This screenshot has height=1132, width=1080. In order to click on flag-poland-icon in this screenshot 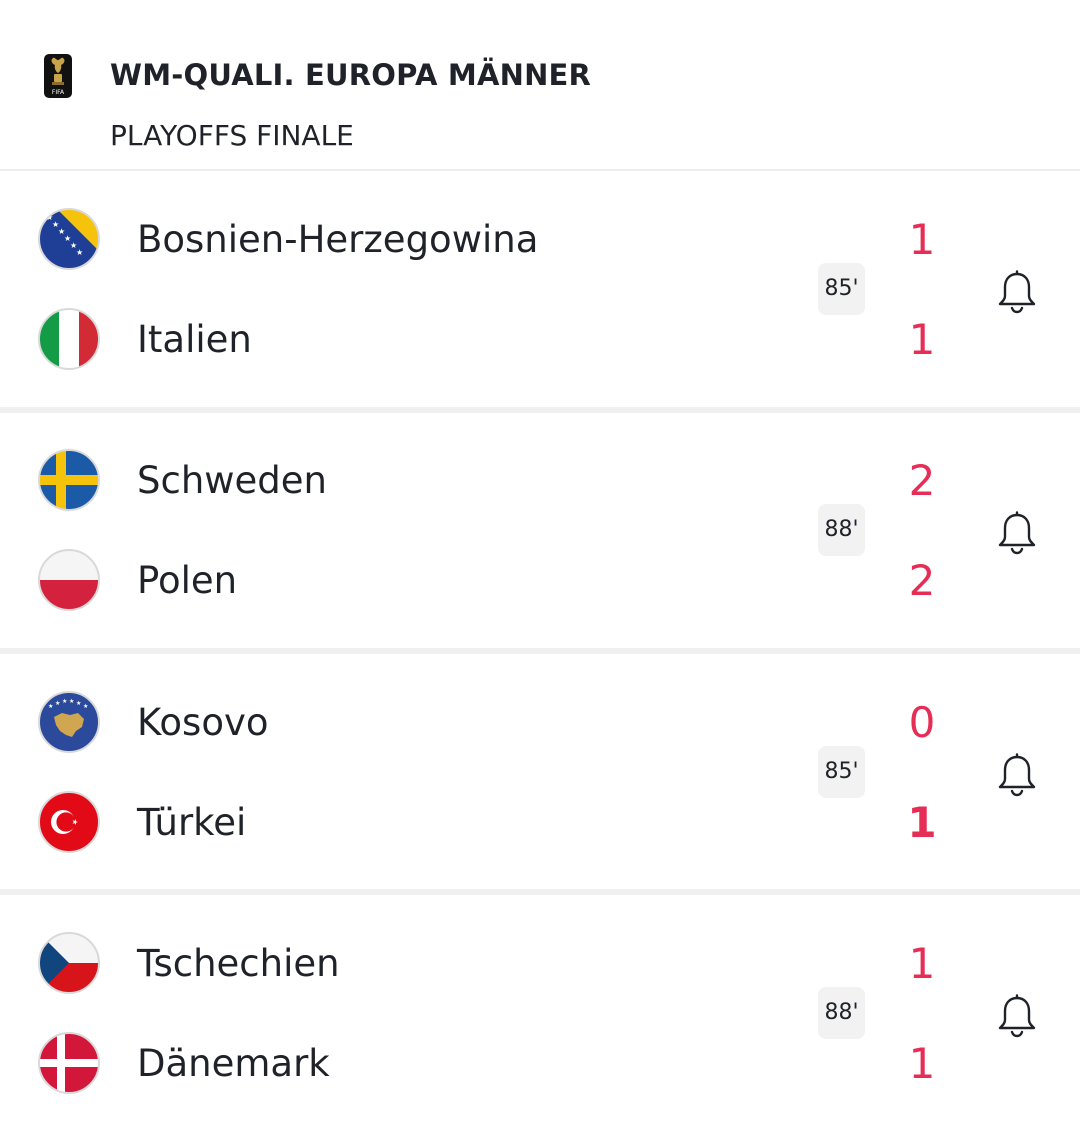, I will do `click(69, 580)`.